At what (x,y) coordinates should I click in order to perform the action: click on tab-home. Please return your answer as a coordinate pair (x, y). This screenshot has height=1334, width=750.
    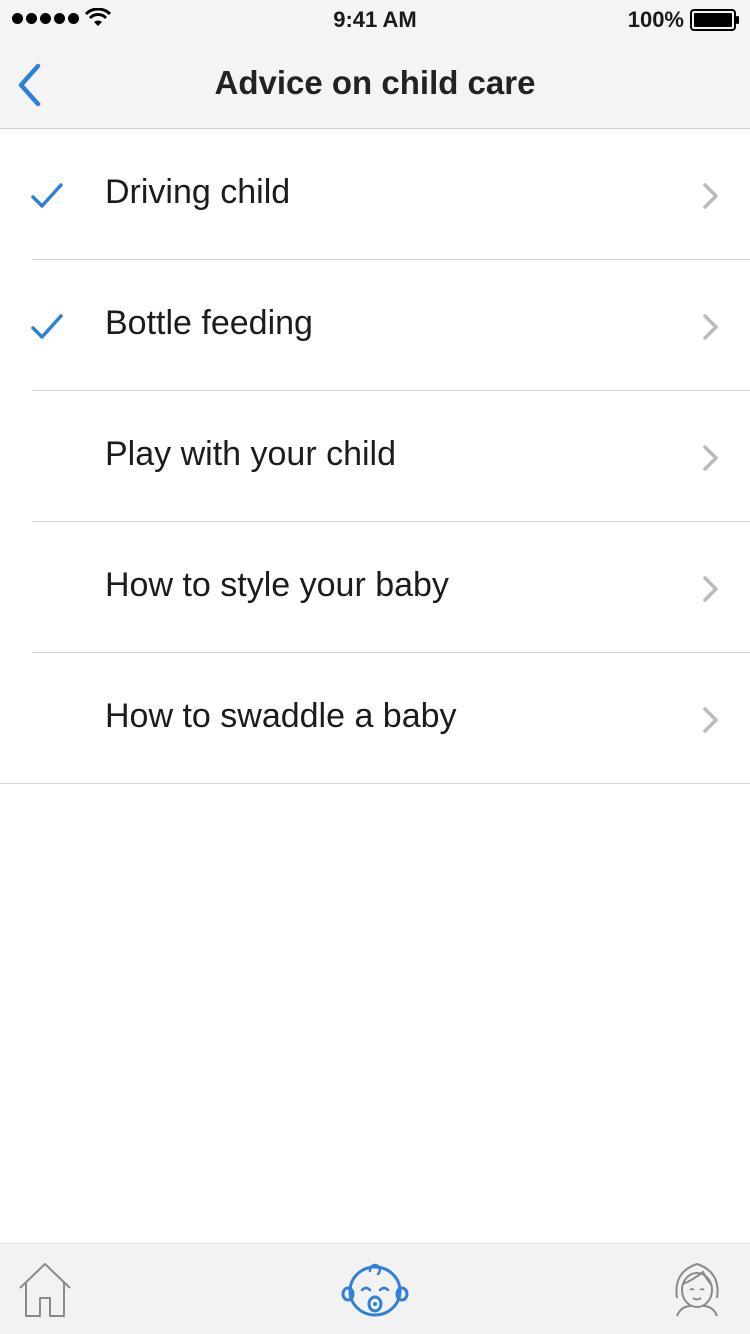
    Looking at the image, I should click on (45, 1289).